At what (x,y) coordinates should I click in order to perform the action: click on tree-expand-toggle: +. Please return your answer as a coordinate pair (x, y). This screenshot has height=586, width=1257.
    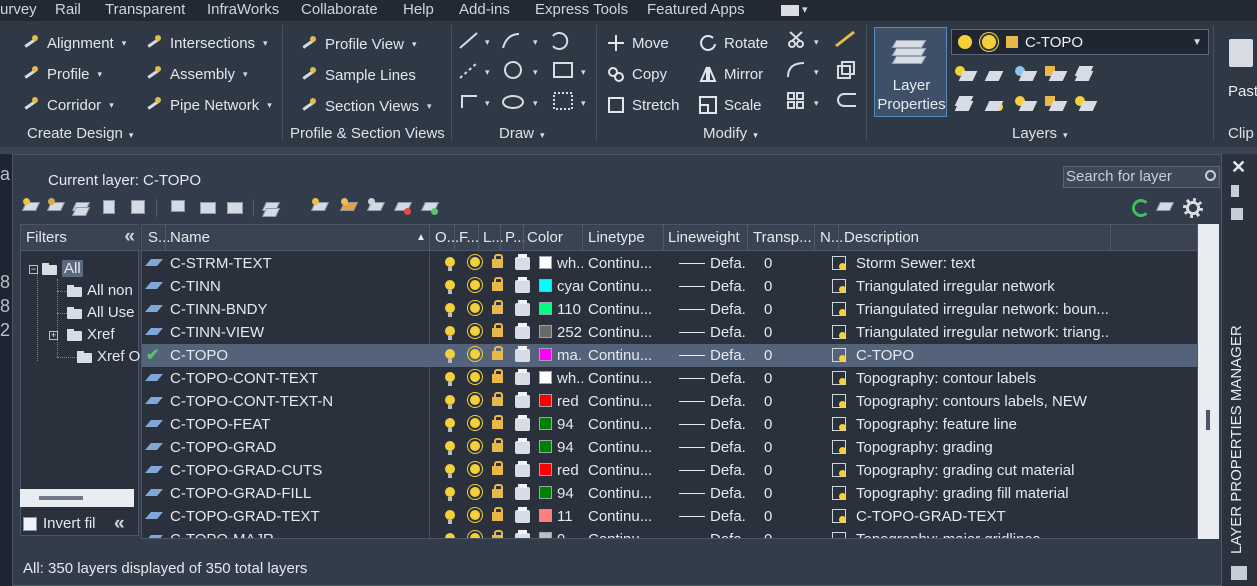
    Looking at the image, I should click on (53, 335).